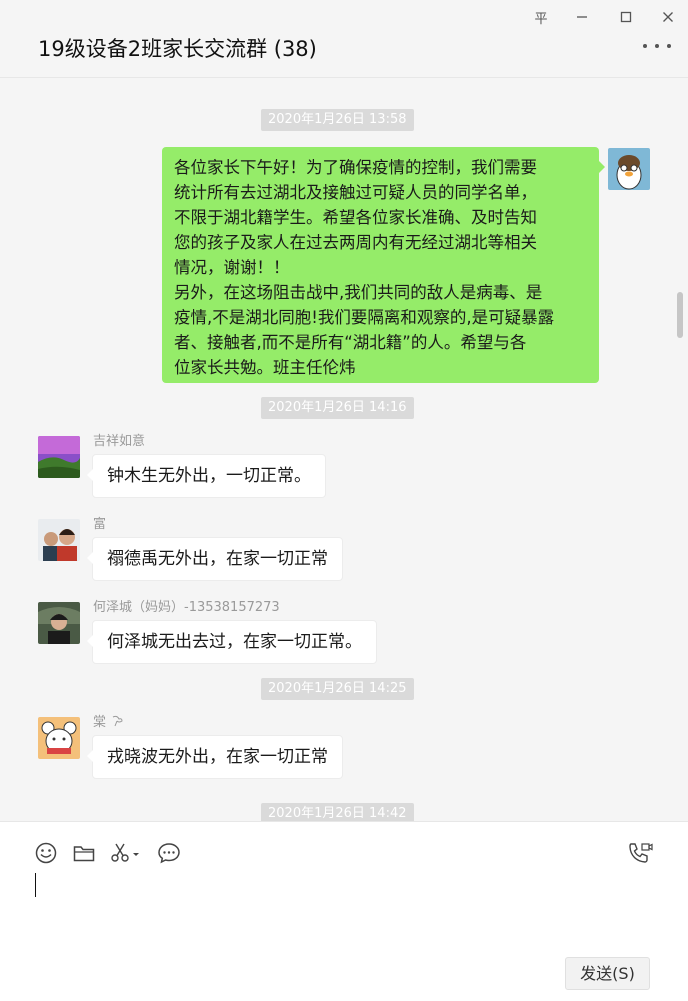 The image size is (688, 1001). I want to click on maximize-button, so click(626, 17).